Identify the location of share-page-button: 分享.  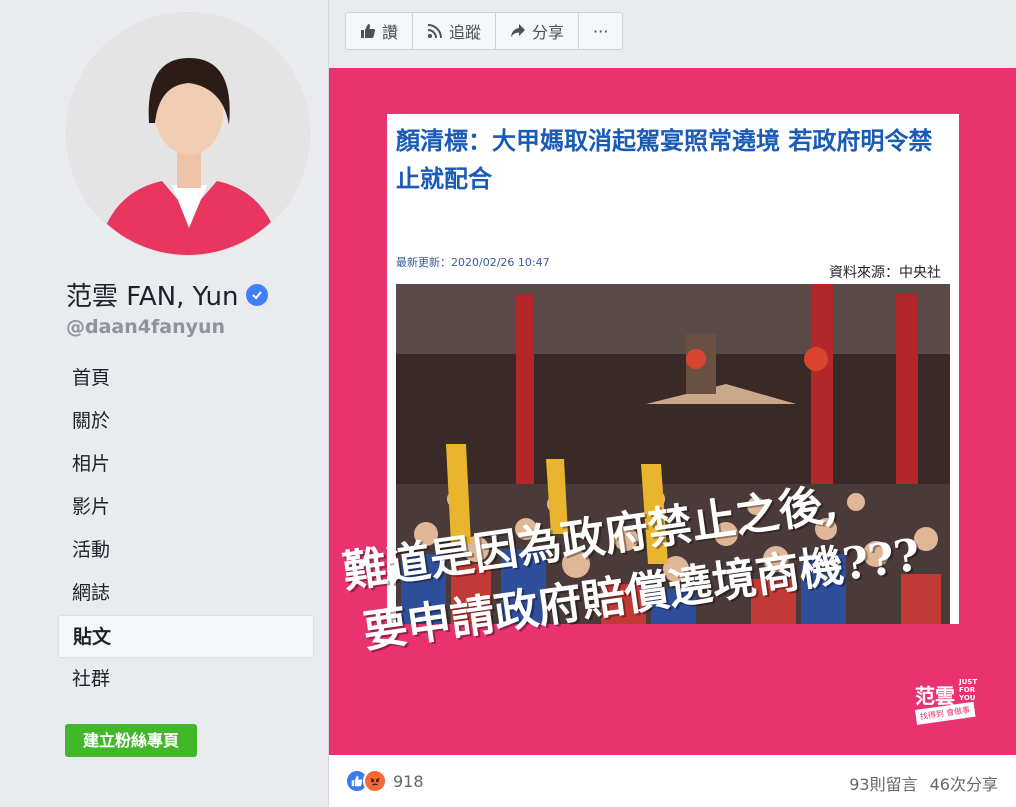
(538, 31).